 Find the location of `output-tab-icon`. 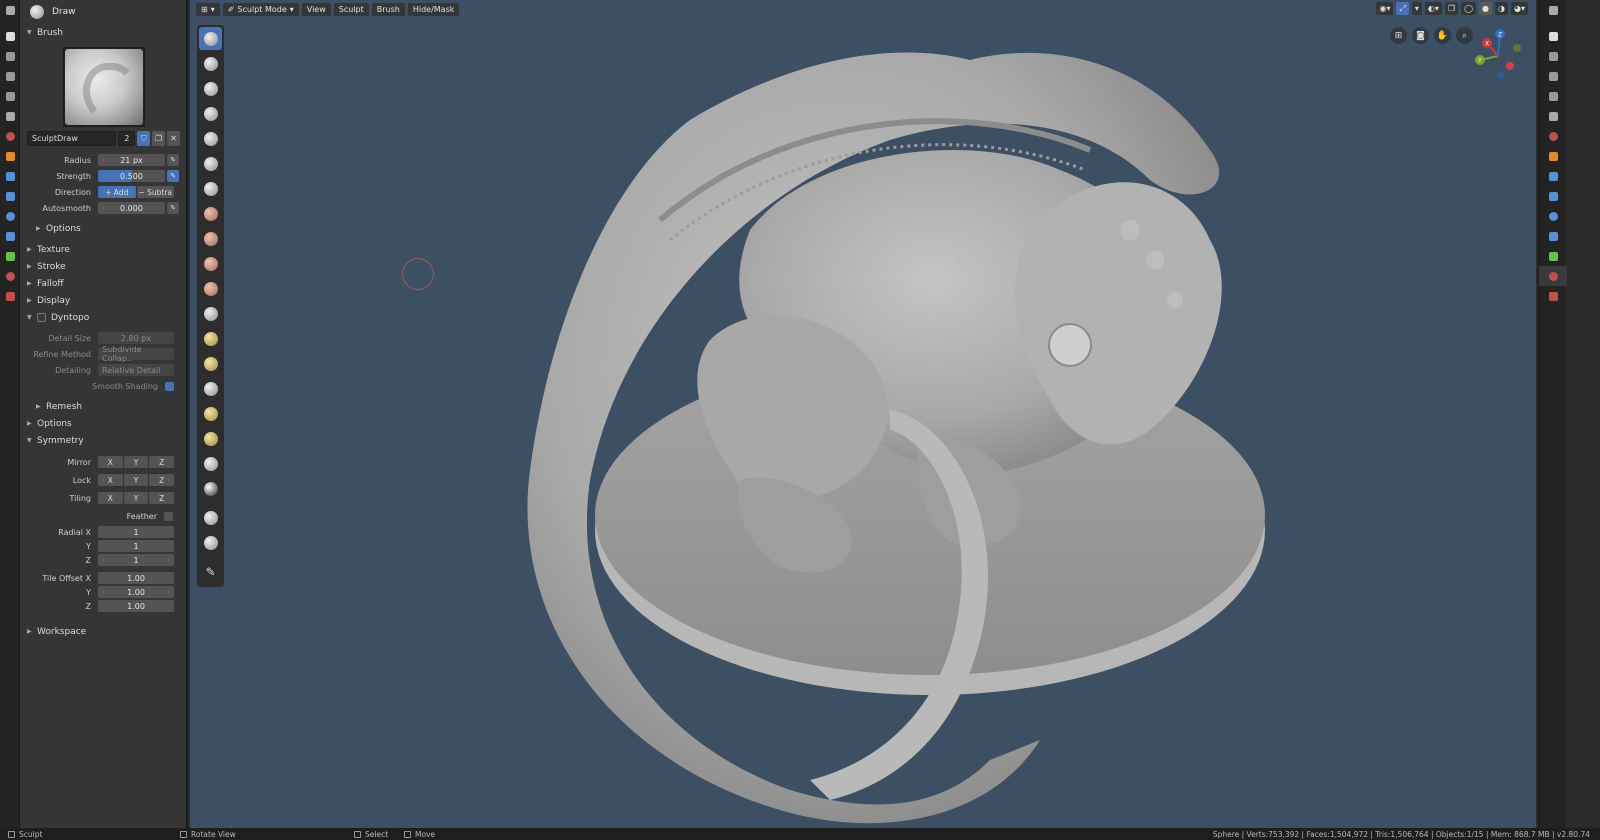

output-tab-icon is located at coordinates (1553, 76).